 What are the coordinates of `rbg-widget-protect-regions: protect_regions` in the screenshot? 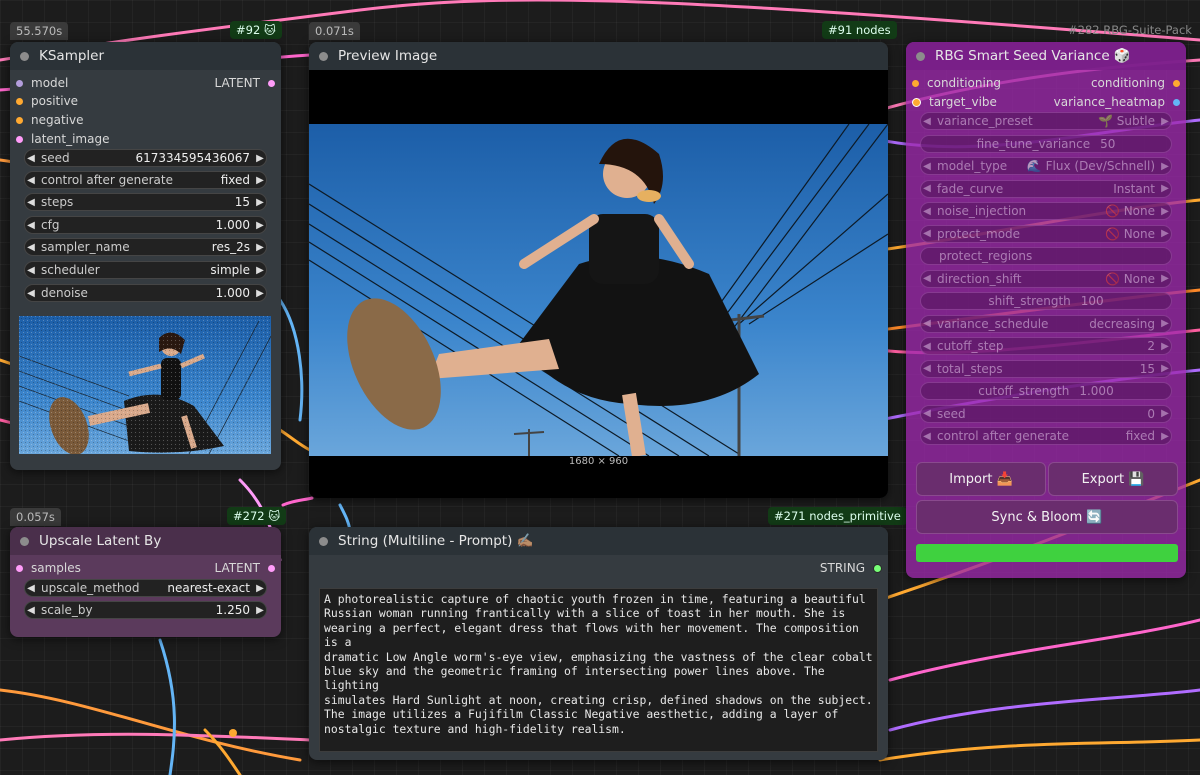 It's located at (1046, 256).